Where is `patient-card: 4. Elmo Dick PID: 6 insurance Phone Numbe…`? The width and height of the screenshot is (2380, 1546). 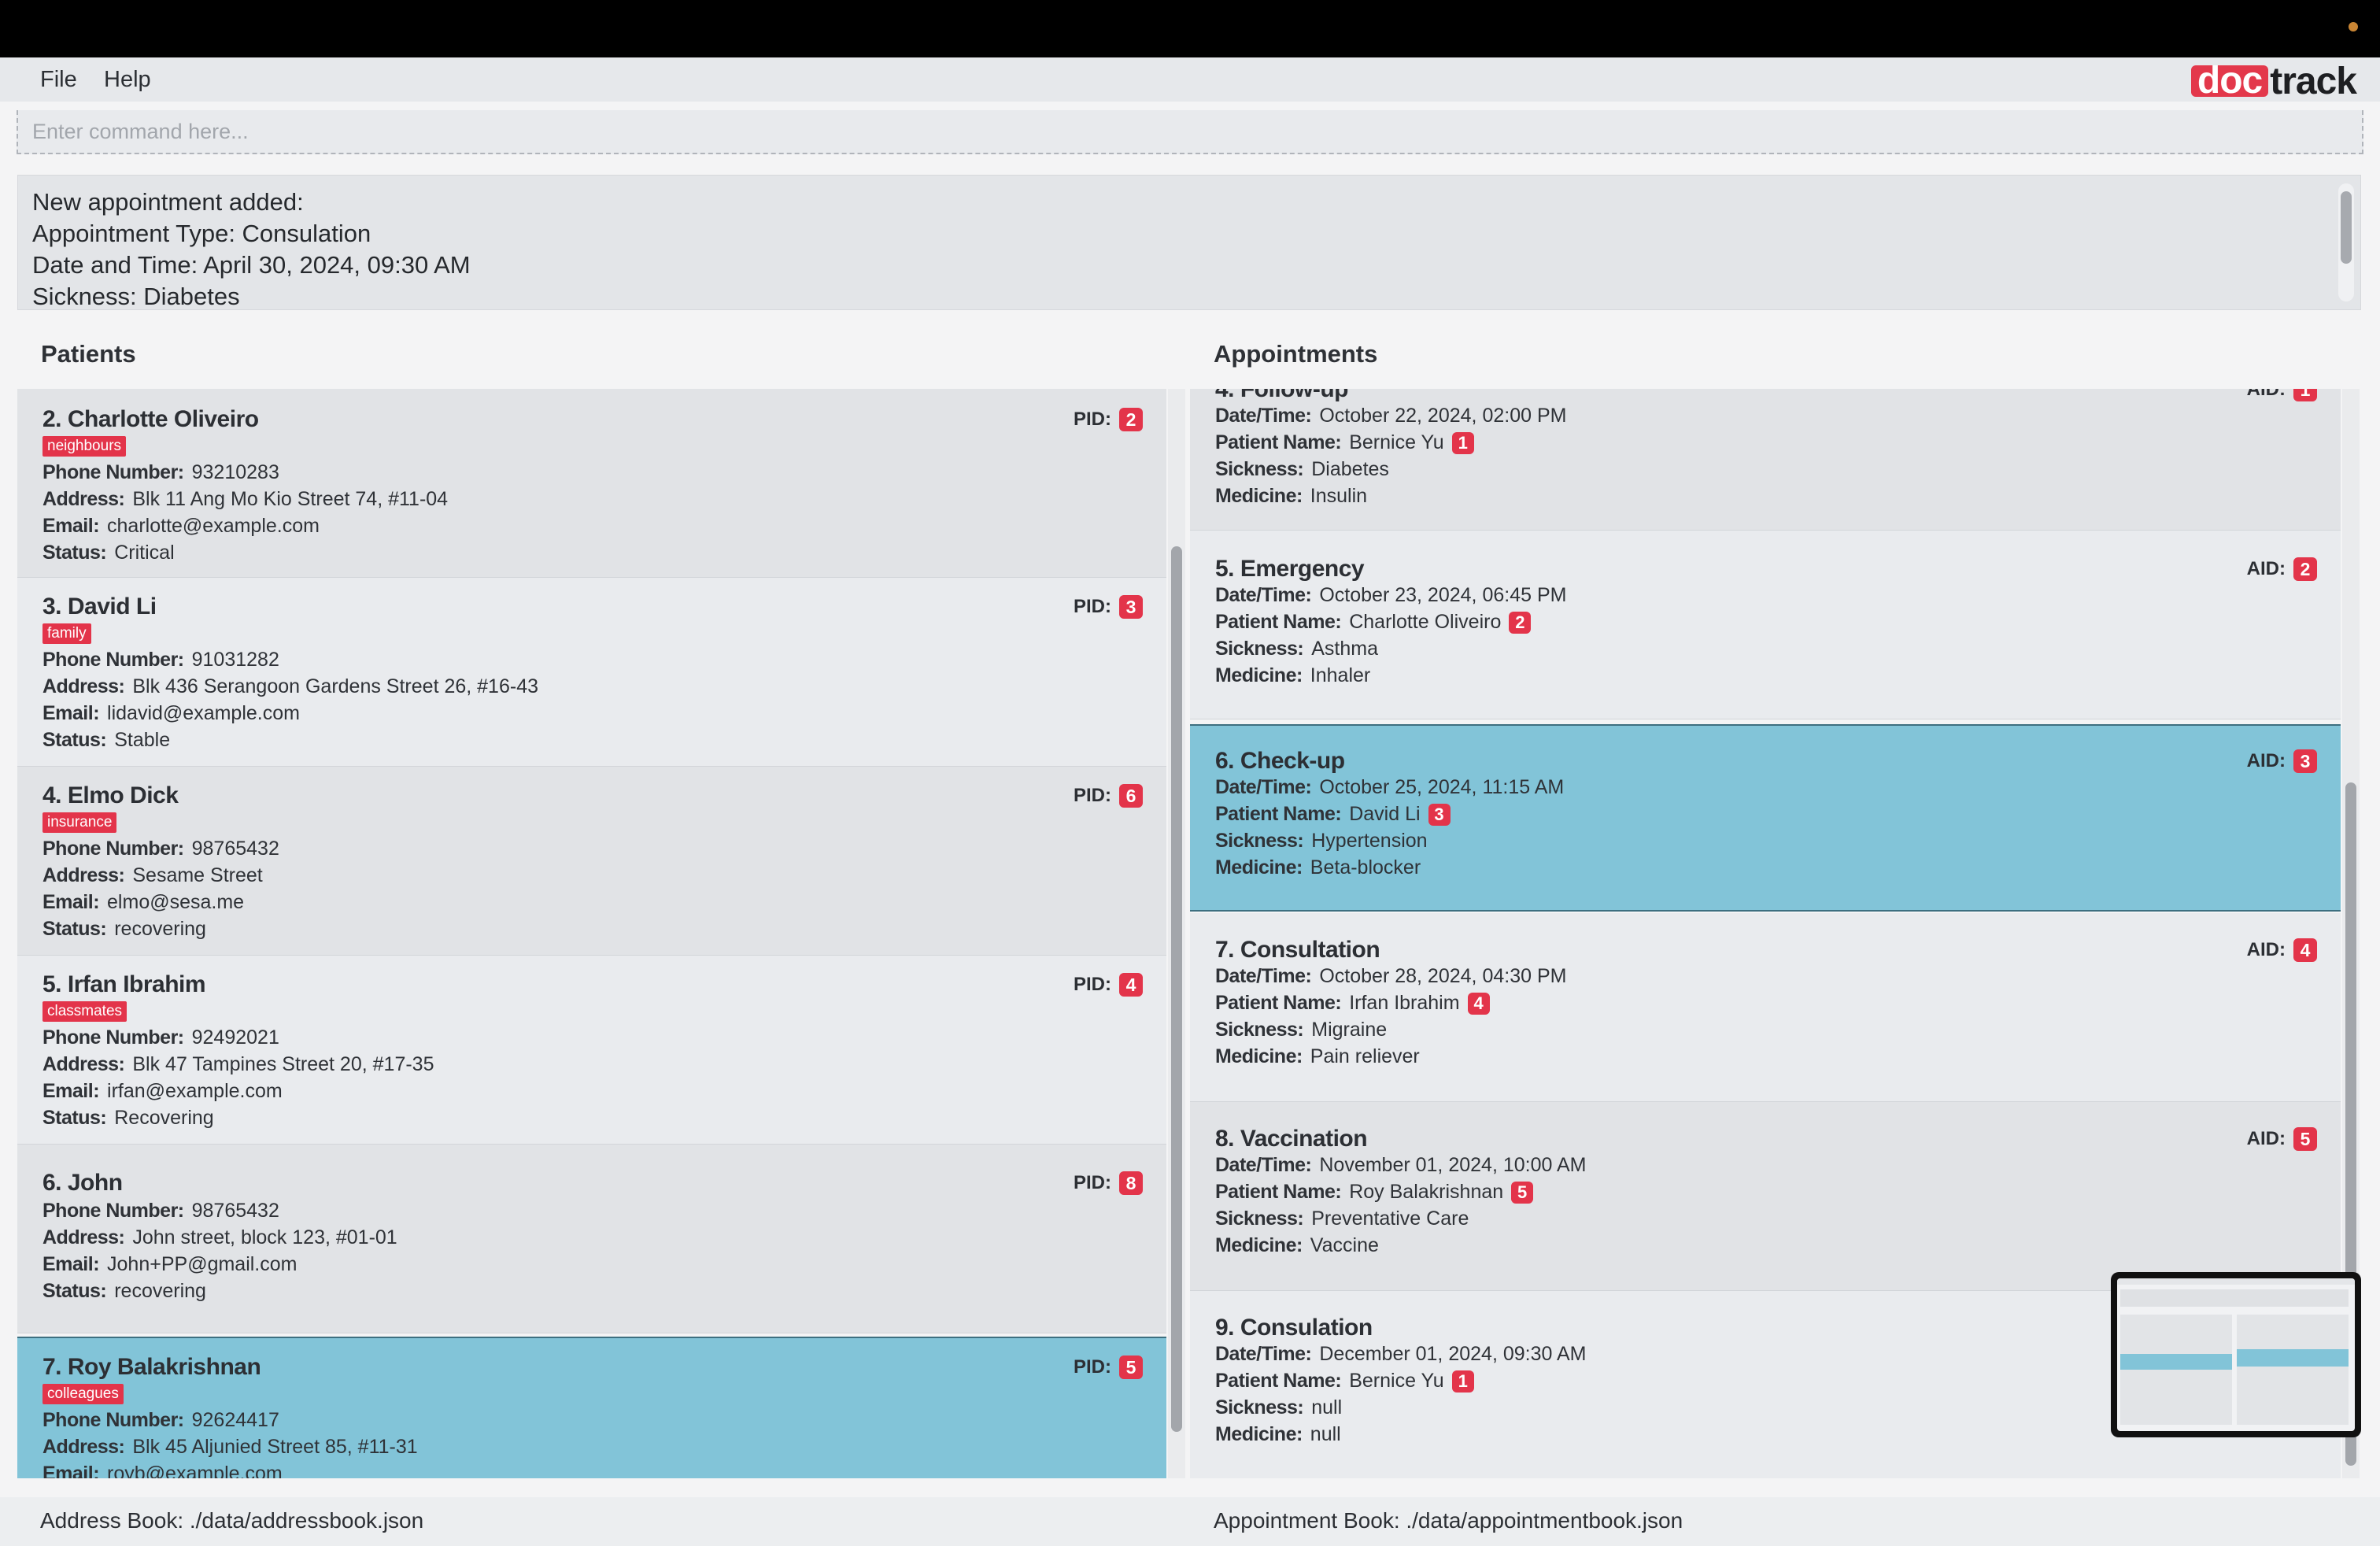
patient-card: 4. Elmo Dick PID: 6 insurance Phone Numbe… is located at coordinates (591, 861).